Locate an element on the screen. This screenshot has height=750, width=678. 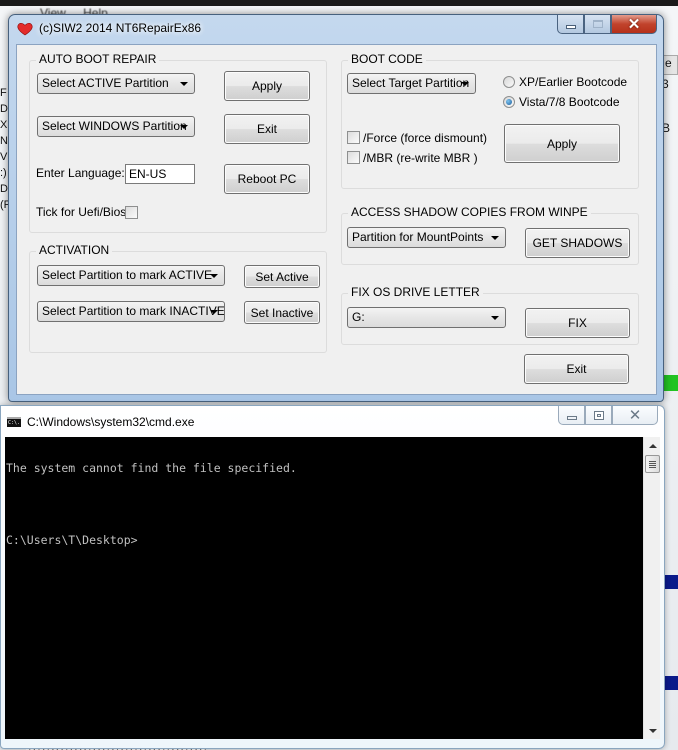
combo-value: Select Partition to mark ACTIVE is located at coordinates (127, 275).